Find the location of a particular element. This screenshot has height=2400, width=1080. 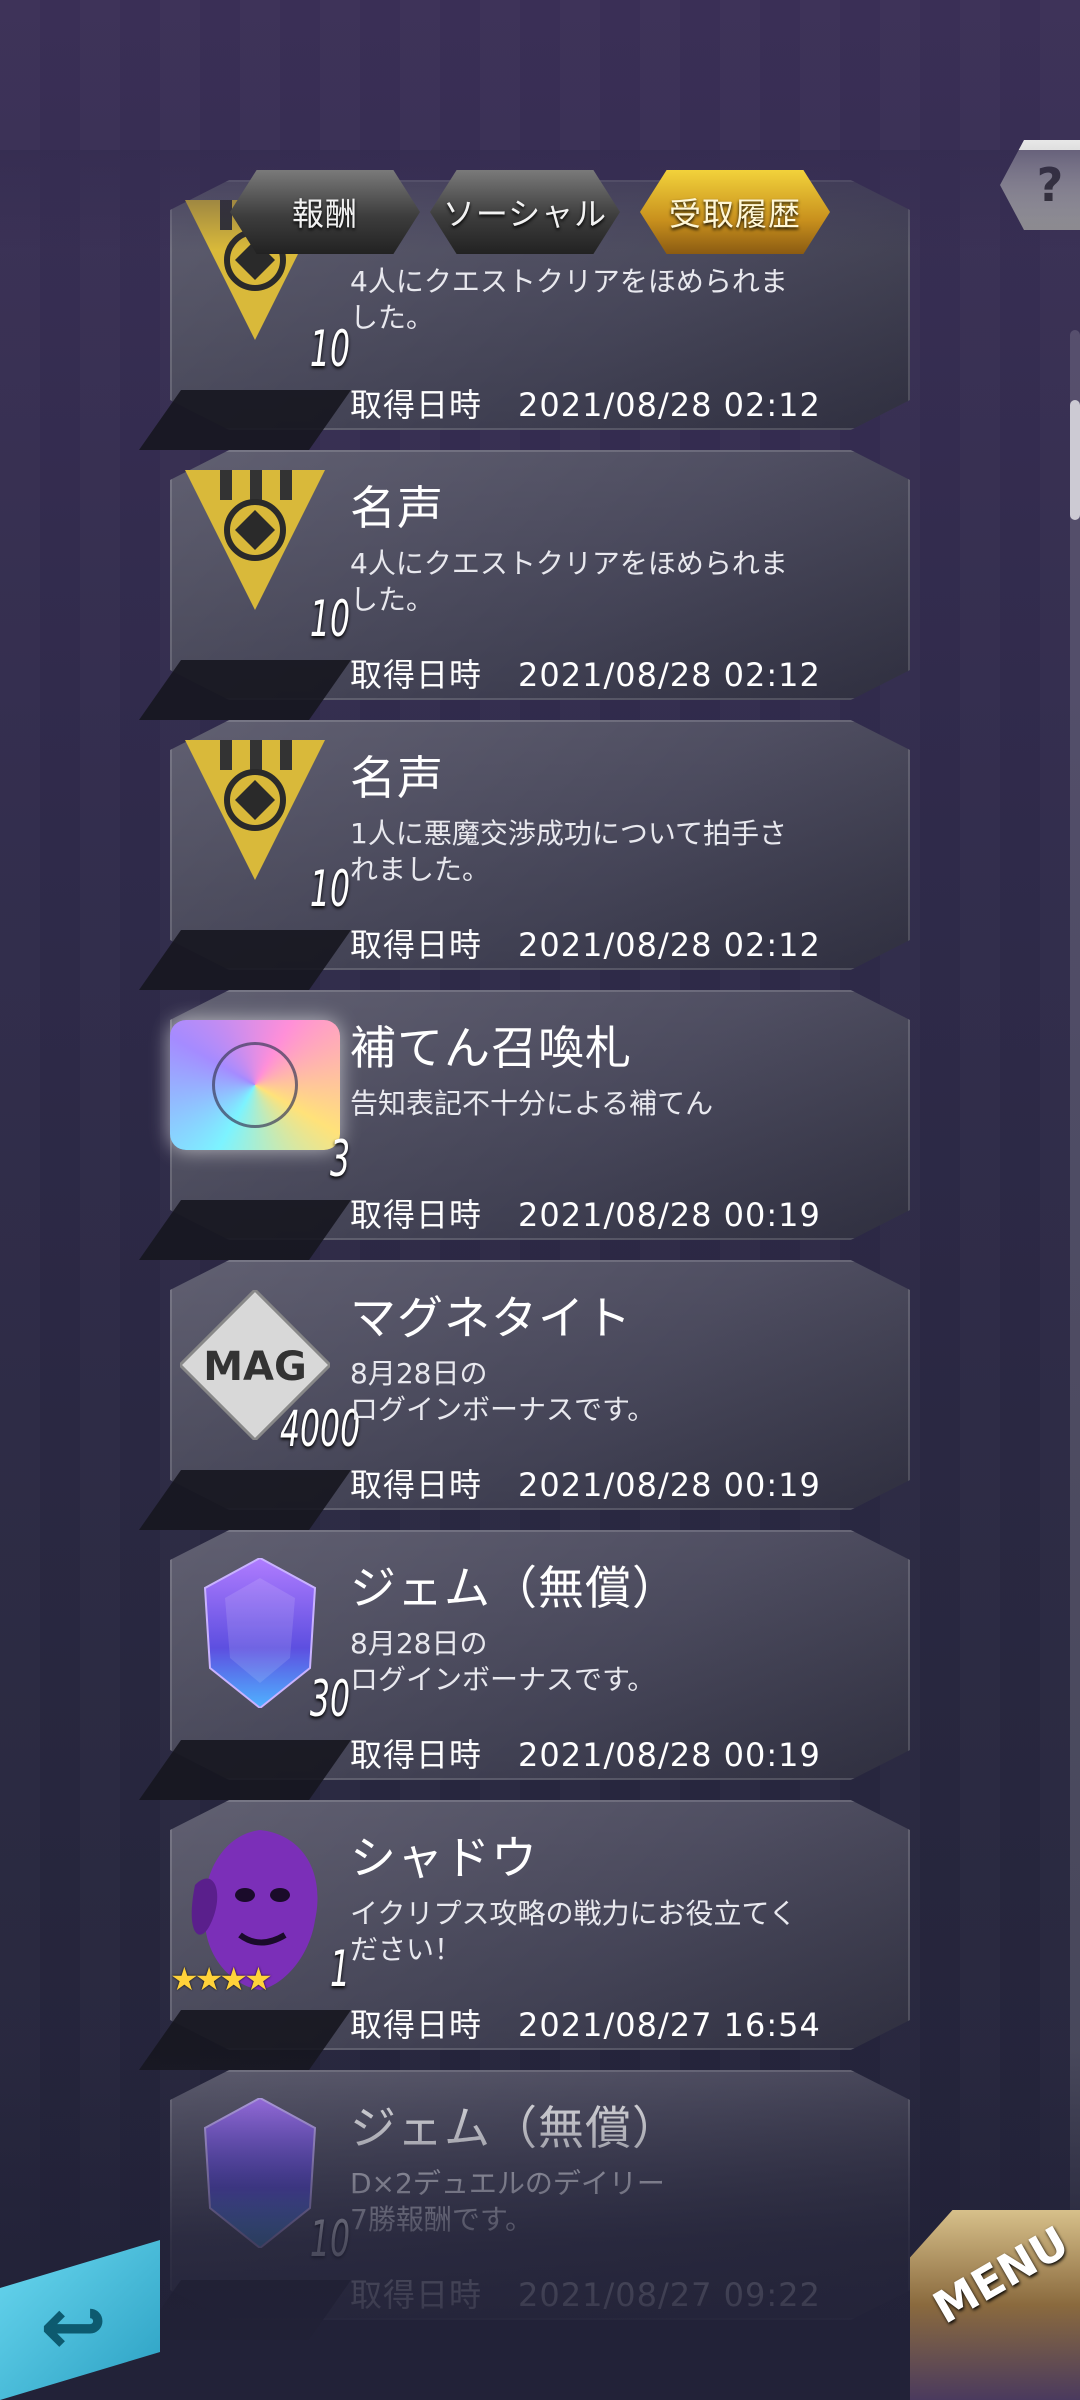

item-date: 取得日時 2021/08/27 09:22 is located at coordinates (585, 2293).